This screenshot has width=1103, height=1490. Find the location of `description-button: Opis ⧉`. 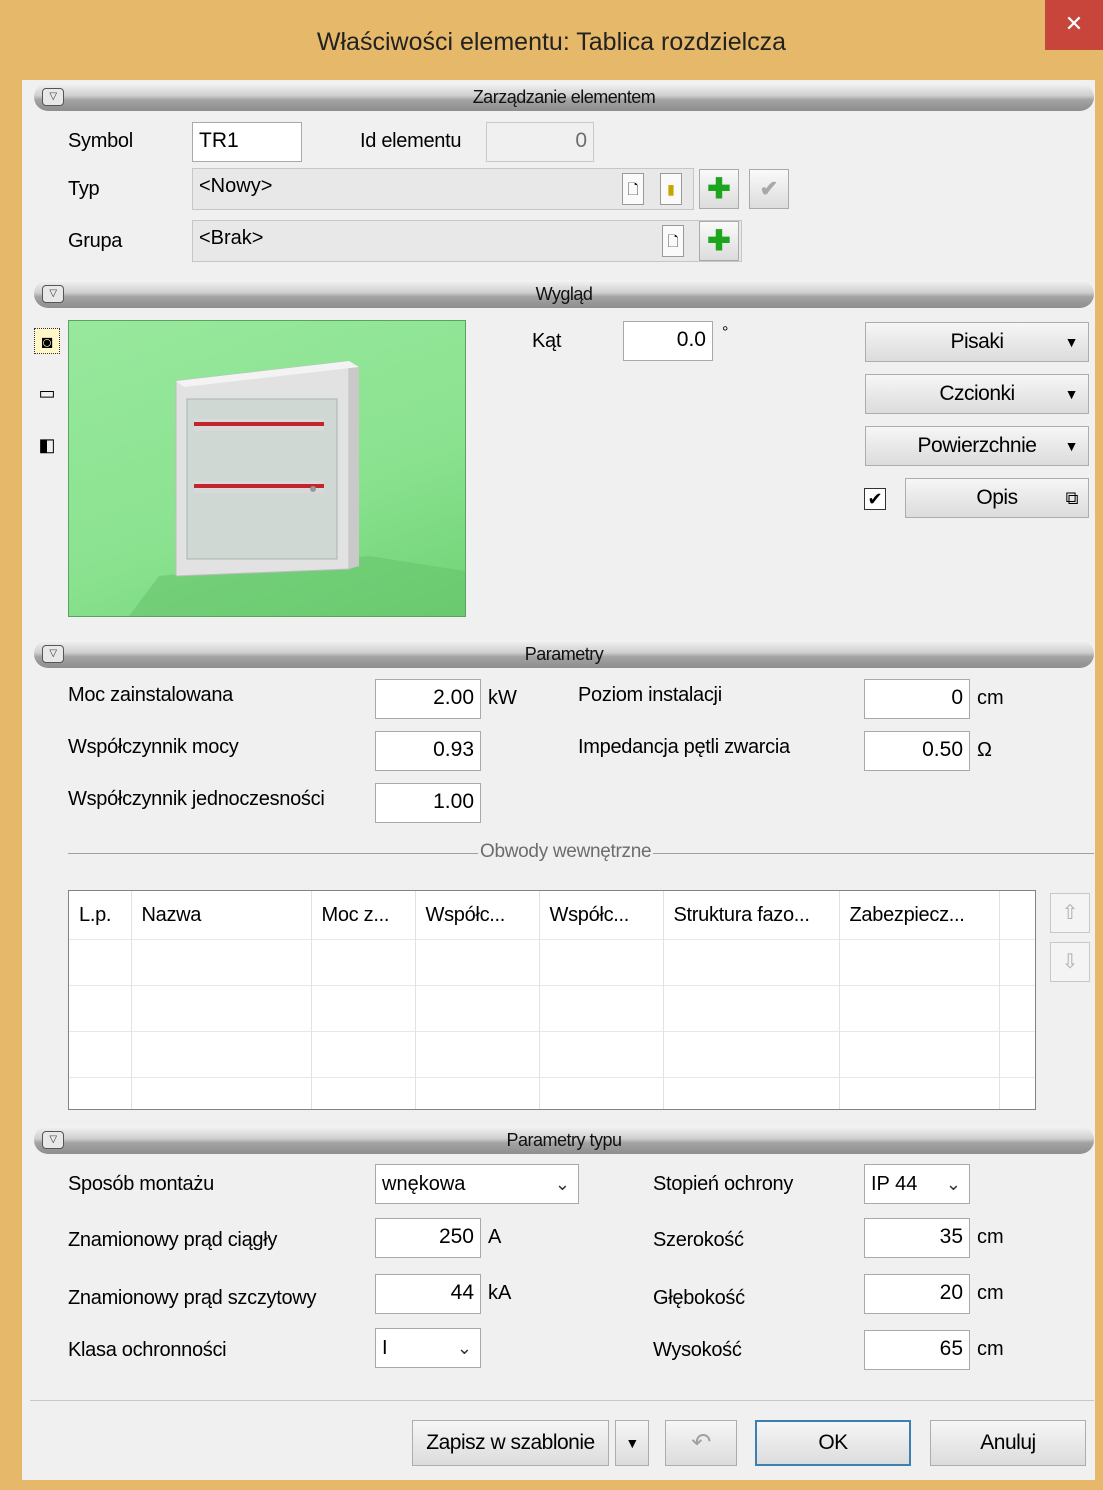

description-button: Opis ⧉ is located at coordinates (997, 498).